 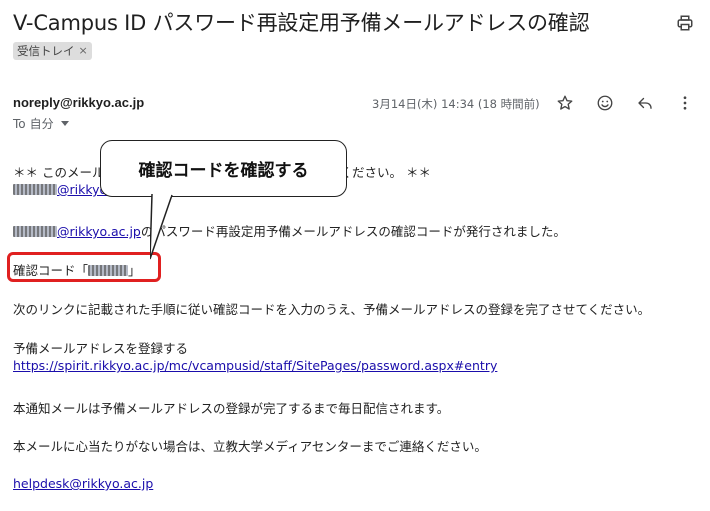 I want to click on recipient-details-toggle: To 自分, so click(x=41, y=123).